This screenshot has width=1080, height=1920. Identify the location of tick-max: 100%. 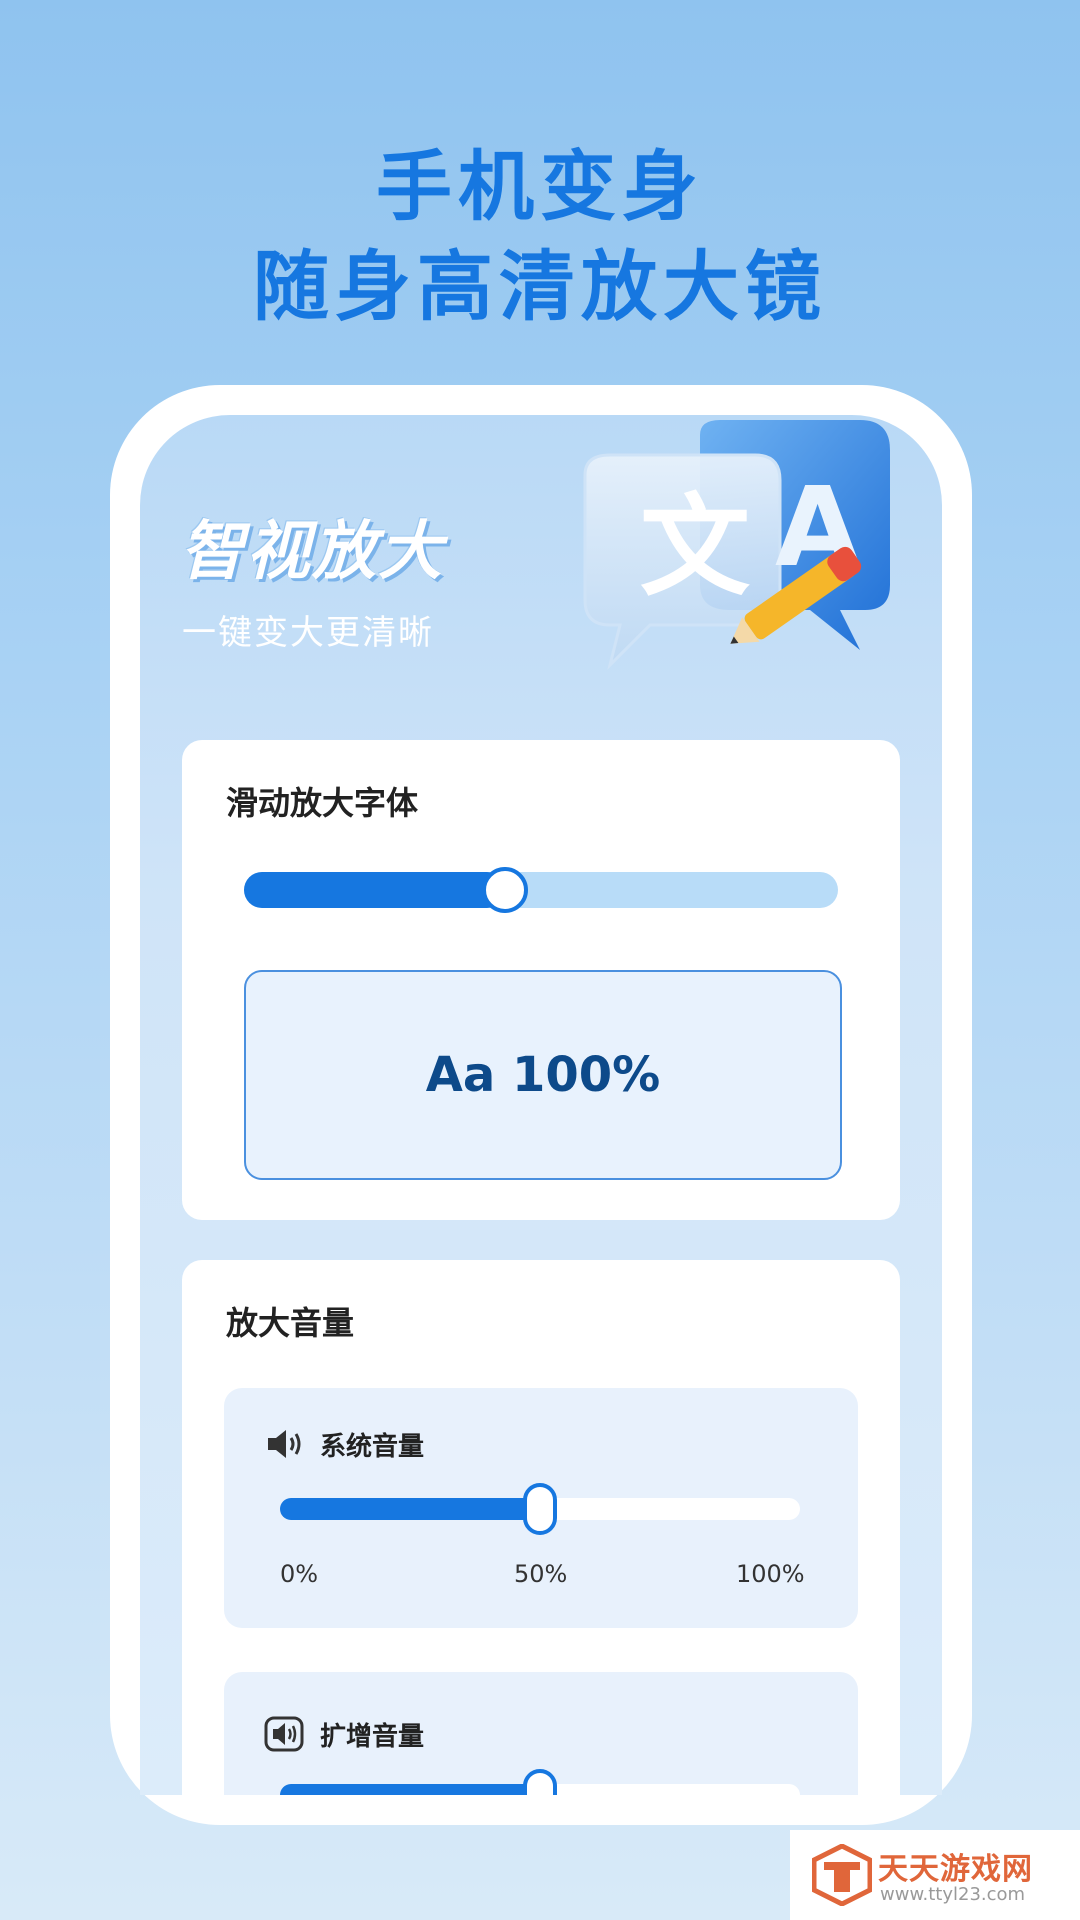
(770, 1574).